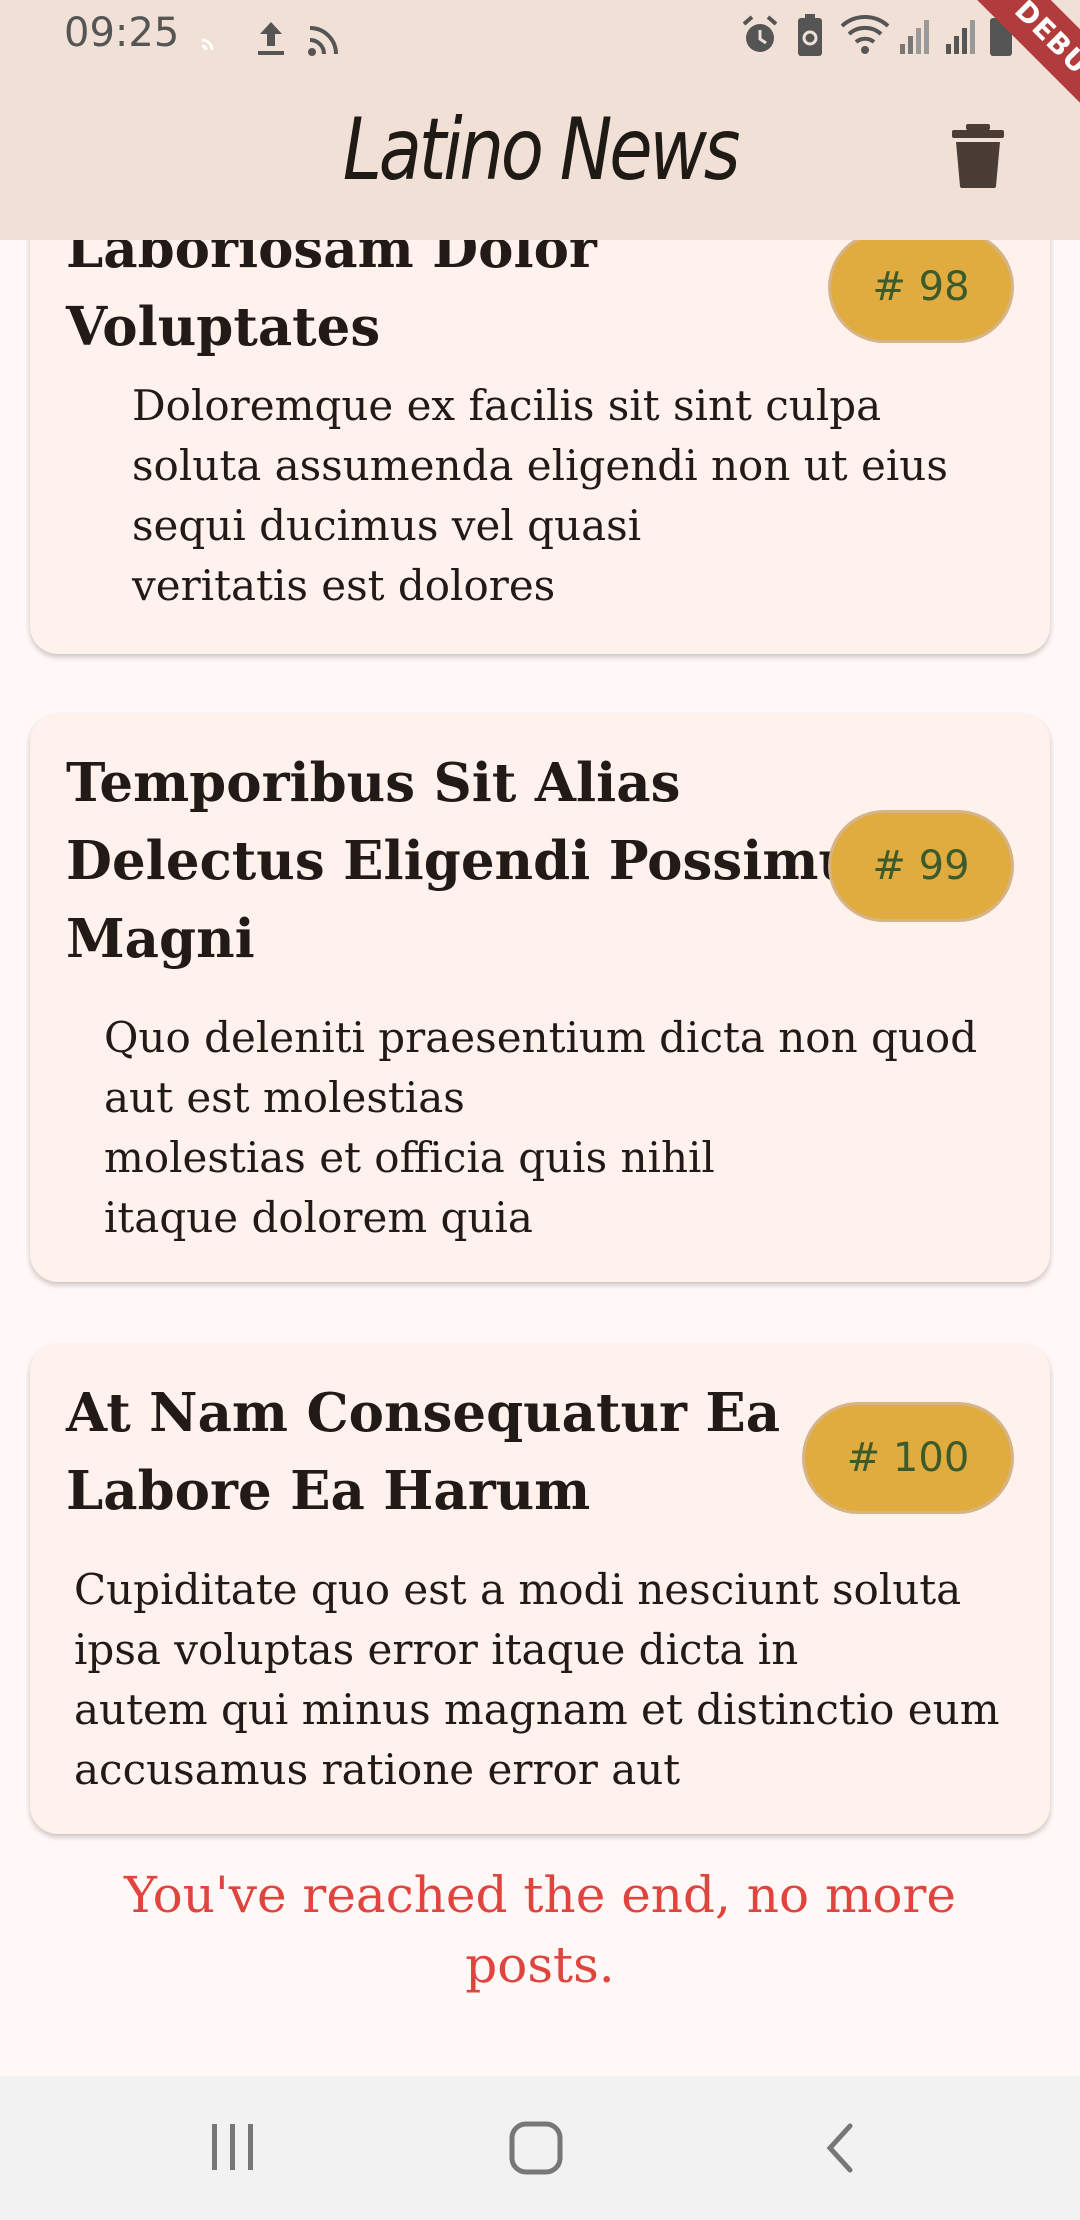  Describe the element at coordinates (423, 1452) in the screenshot. I see `post-title: At Nam Consequatur Ea Labore Ea Harum` at that location.